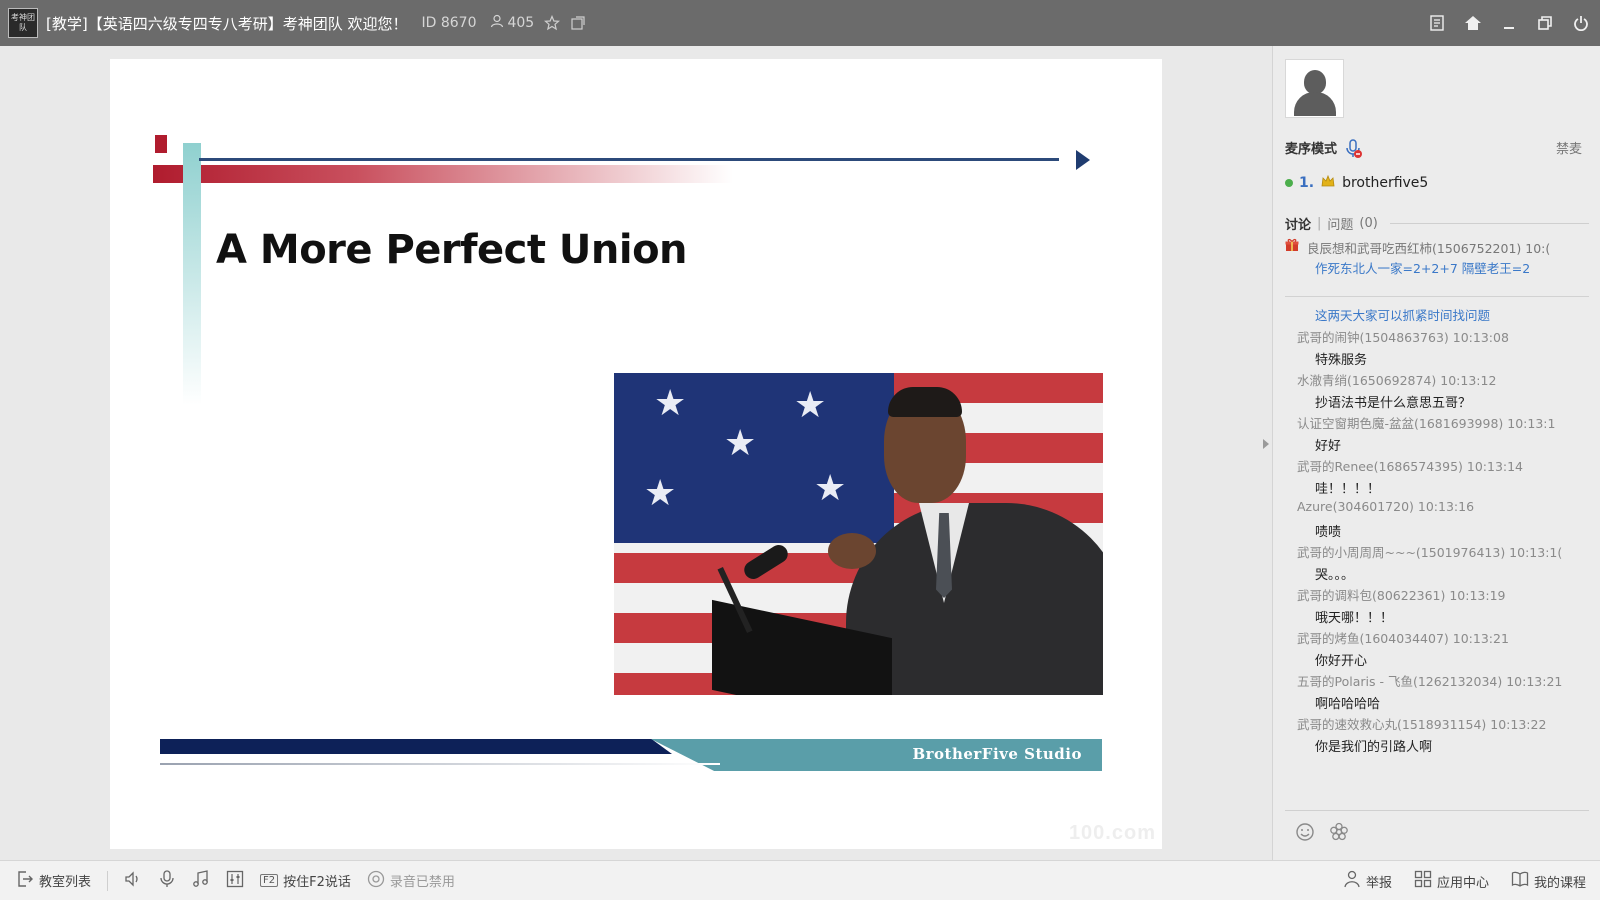 This screenshot has width=1600, height=900. I want to click on arrow-icon, so click(1083, 160).